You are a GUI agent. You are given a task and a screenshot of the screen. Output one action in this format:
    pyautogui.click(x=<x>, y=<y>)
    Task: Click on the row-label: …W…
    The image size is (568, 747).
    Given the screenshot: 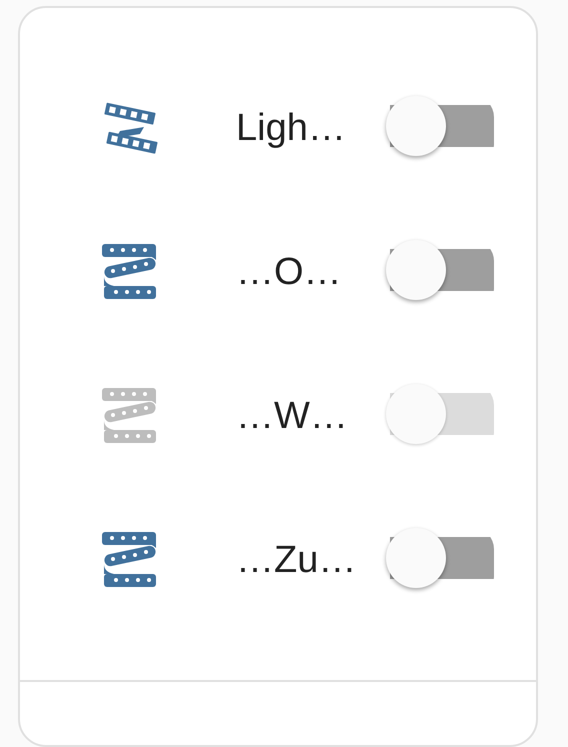 What is the action you would take?
    pyautogui.click(x=292, y=416)
    